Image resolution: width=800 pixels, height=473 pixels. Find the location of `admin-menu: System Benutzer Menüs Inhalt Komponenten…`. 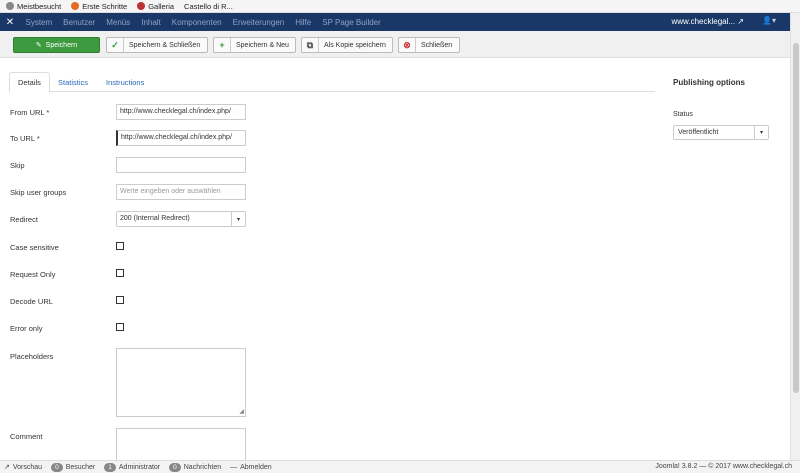

admin-menu: System Benutzer Menüs Inhalt Komponenten… is located at coordinates (203, 22).